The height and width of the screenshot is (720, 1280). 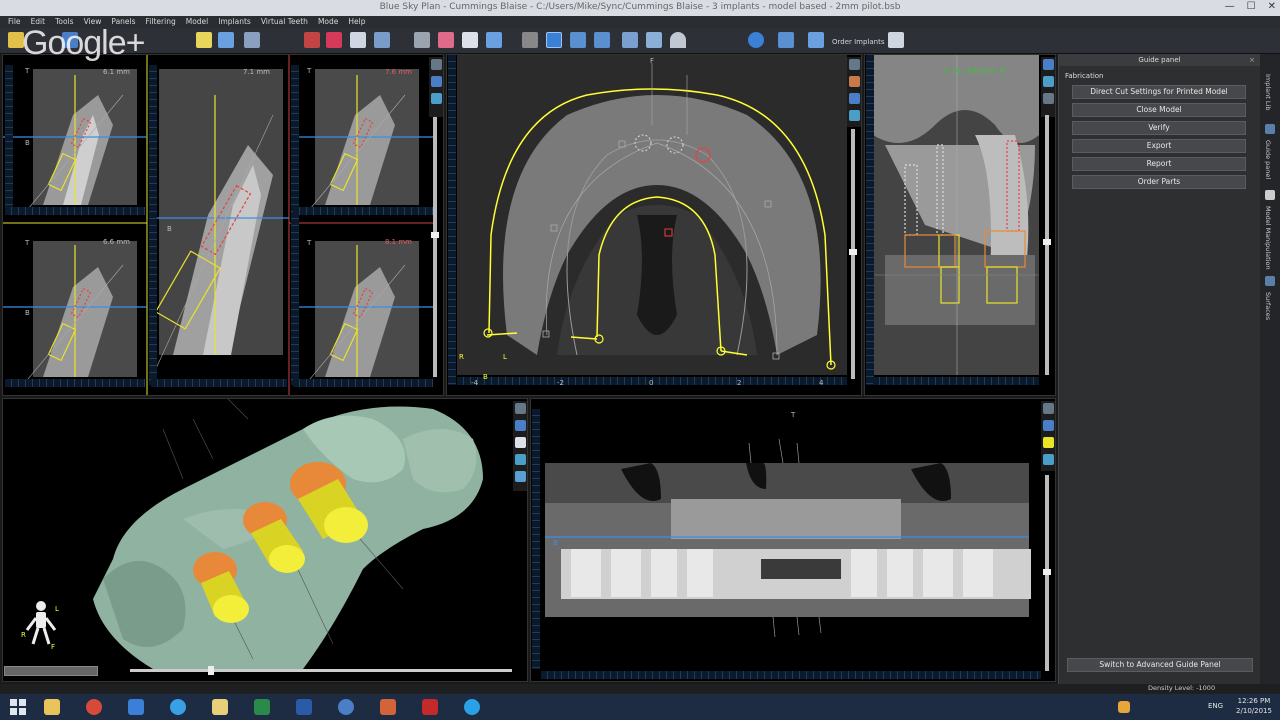 What do you see at coordinates (1215, 706) in the screenshot?
I see `tray-language: ENG` at bounding box center [1215, 706].